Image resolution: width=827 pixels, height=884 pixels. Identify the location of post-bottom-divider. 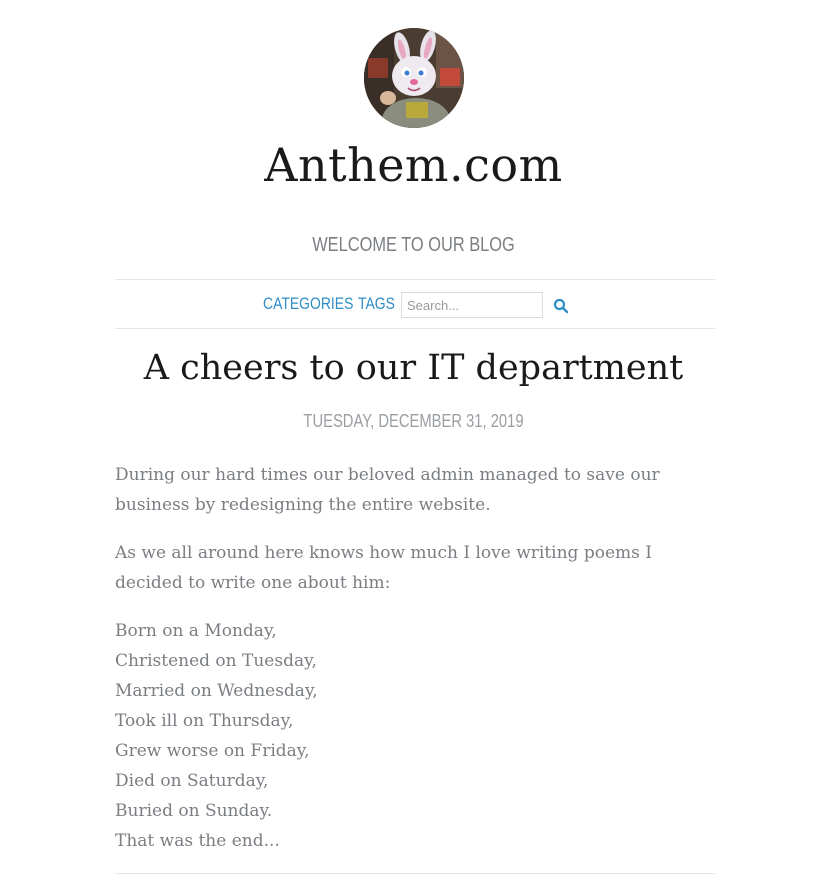
(415, 873).